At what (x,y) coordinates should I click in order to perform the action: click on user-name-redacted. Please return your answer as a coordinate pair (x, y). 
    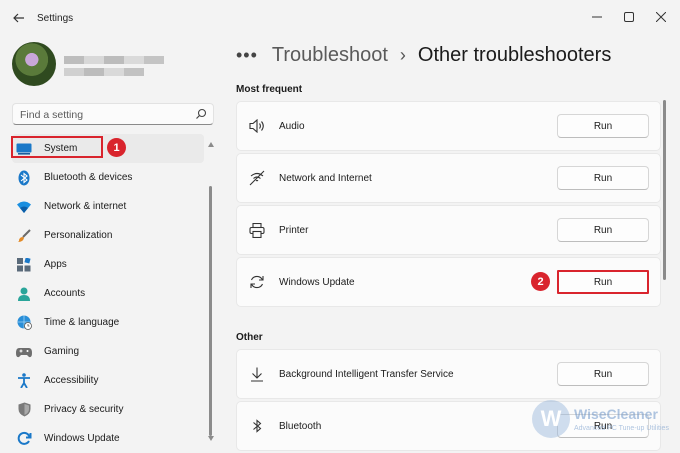
    Looking at the image, I should click on (114, 60).